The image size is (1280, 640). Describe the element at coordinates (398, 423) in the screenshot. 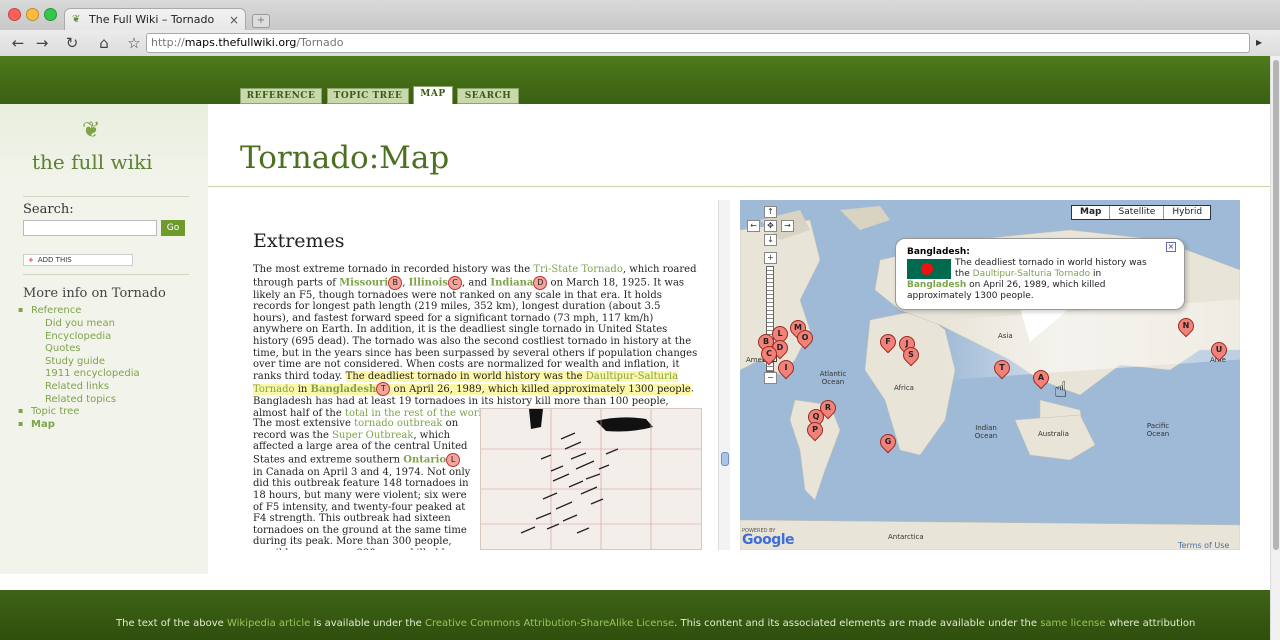

I see `link-tornado-outbreak: tornado outbreak` at that location.